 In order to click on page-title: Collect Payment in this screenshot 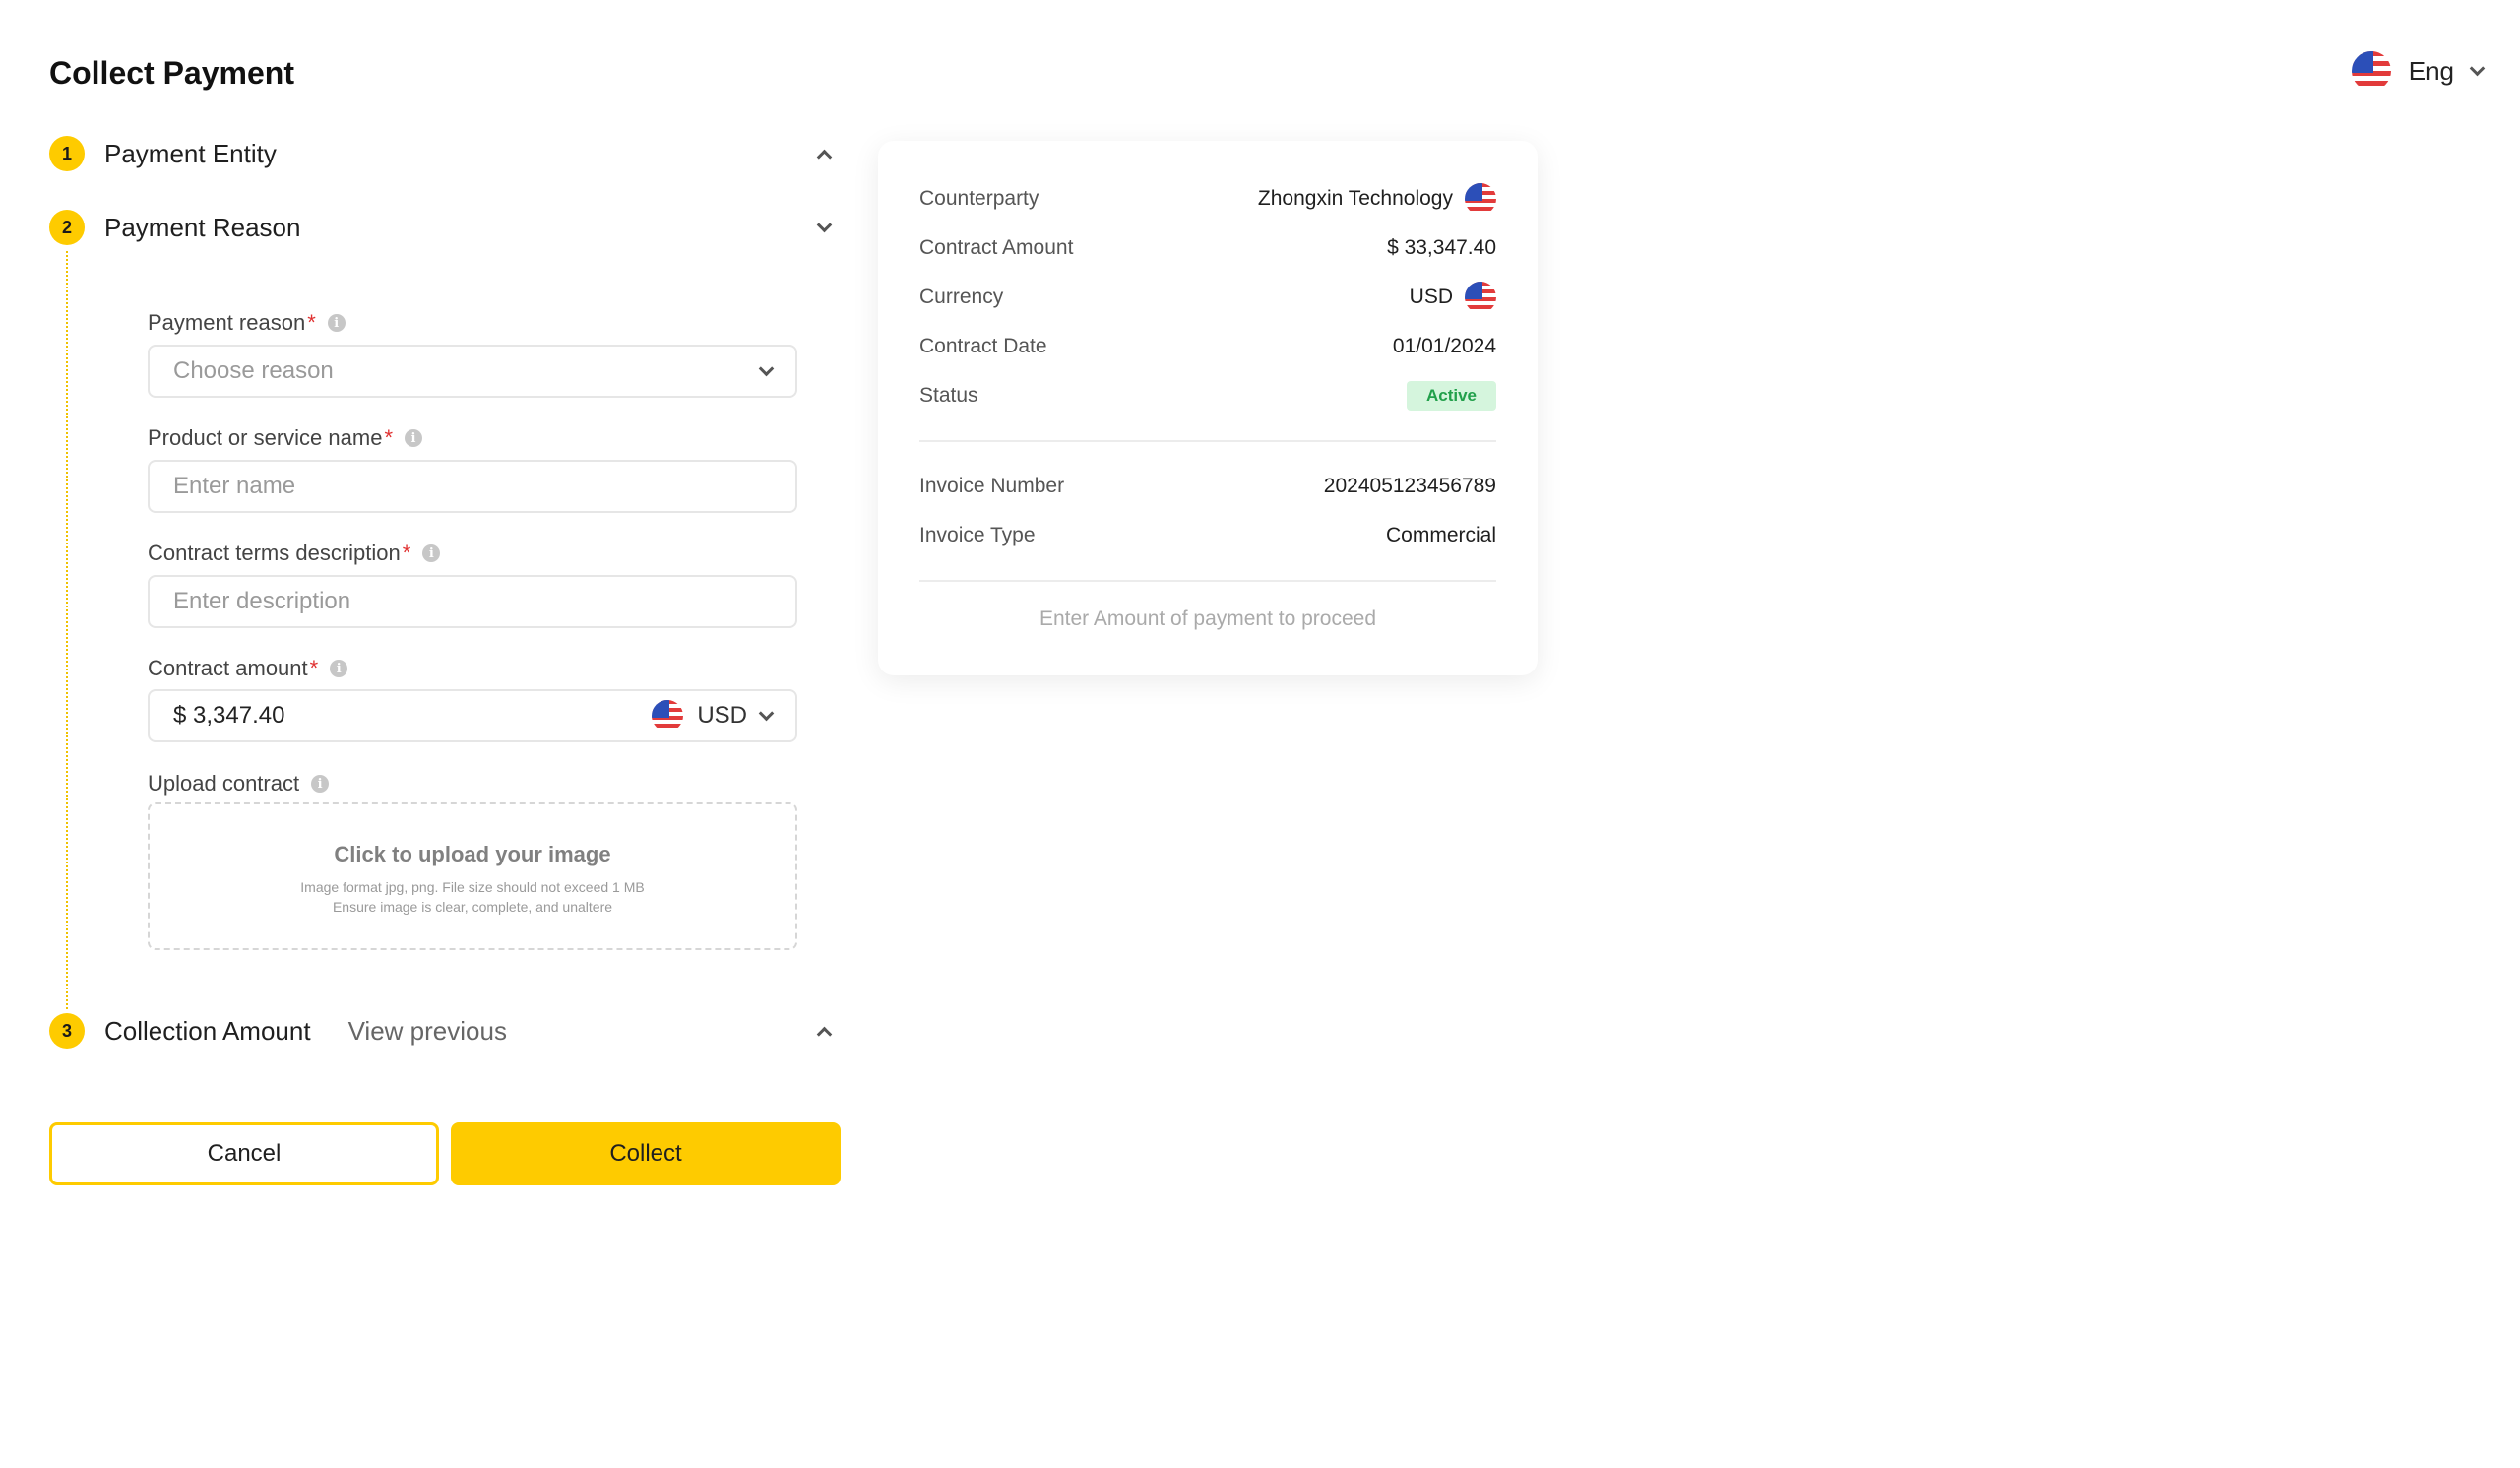, I will do `click(171, 73)`.